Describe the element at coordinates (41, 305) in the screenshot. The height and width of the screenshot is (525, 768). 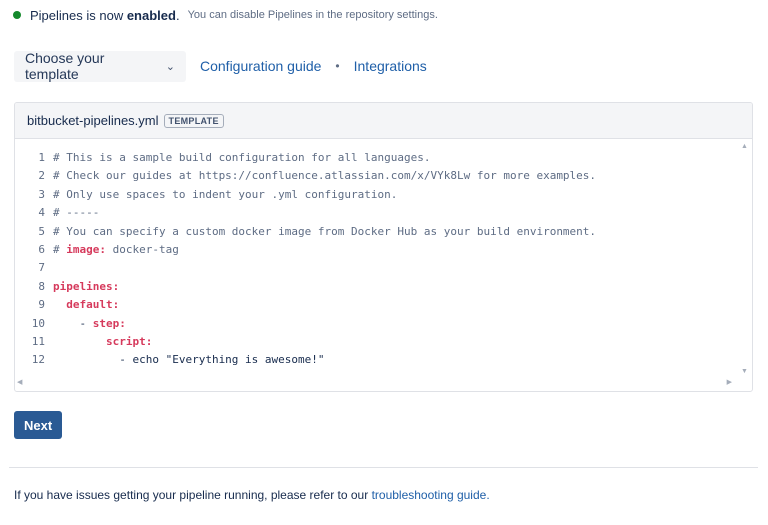
I see `line-number: 9` at that location.